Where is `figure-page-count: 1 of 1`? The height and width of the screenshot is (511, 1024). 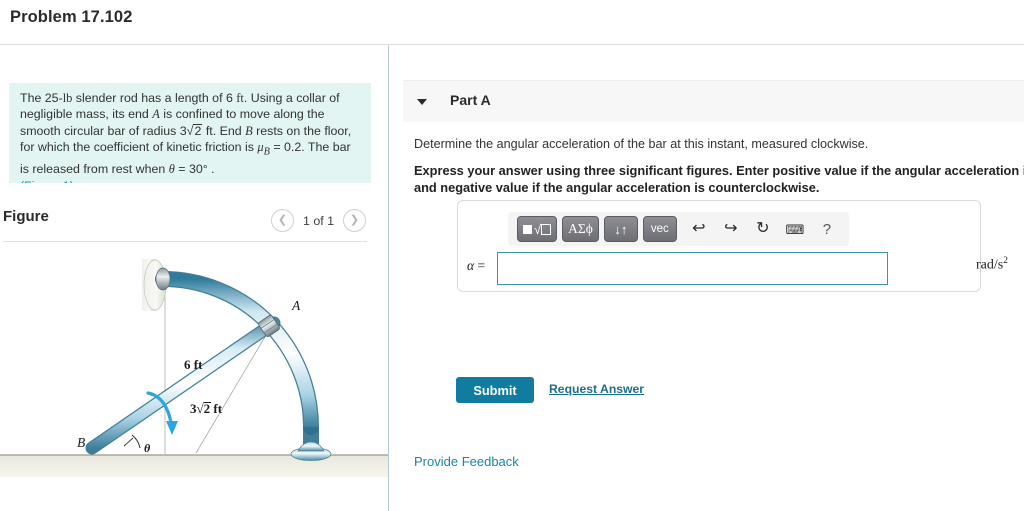 figure-page-count: 1 of 1 is located at coordinates (318, 220).